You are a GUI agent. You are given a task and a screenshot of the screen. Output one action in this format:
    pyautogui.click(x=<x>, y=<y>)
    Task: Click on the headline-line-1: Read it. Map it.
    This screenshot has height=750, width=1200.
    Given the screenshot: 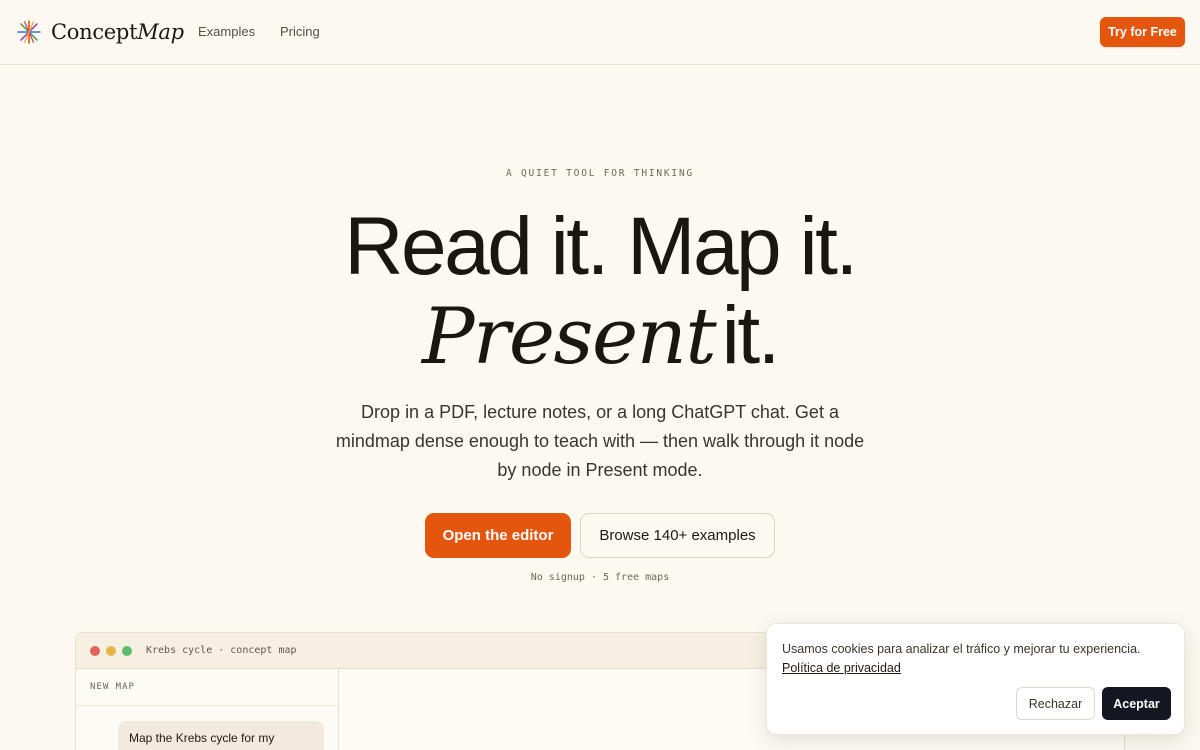 What is the action you would take?
    pyautogui.click(x=601, y=246)
    